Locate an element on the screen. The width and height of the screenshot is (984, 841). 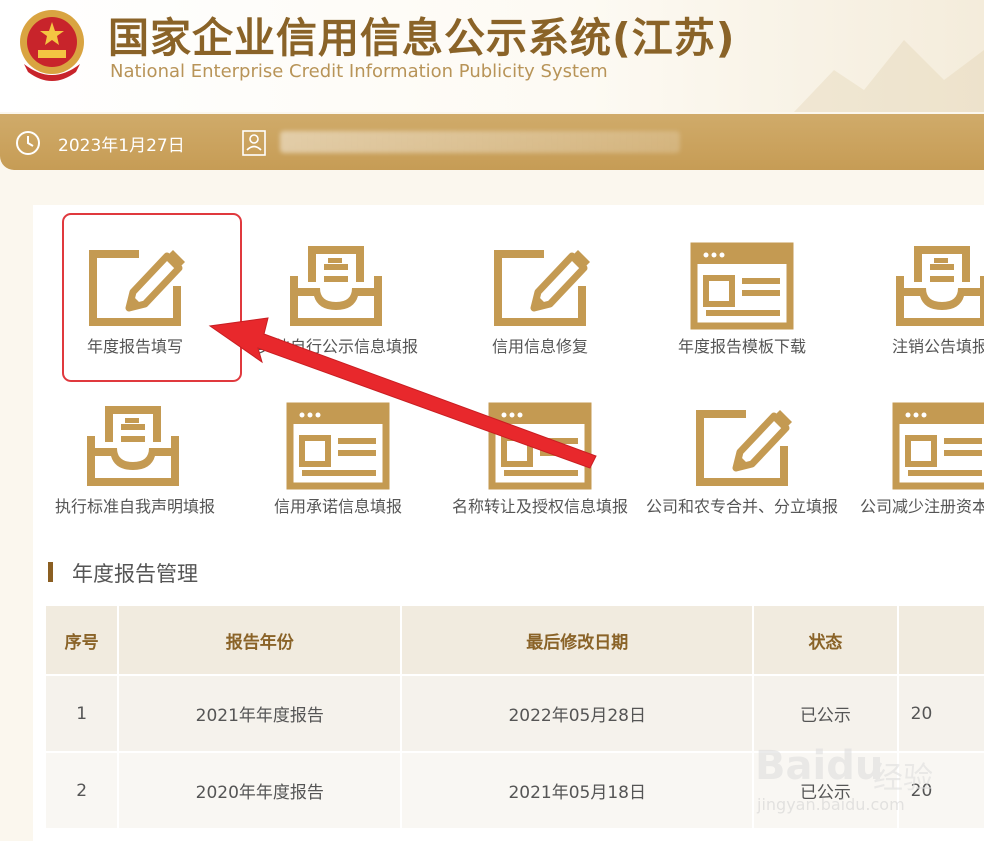
tile-label: 公司和农专合并、分立填报 is located at coordinates (742, 506).